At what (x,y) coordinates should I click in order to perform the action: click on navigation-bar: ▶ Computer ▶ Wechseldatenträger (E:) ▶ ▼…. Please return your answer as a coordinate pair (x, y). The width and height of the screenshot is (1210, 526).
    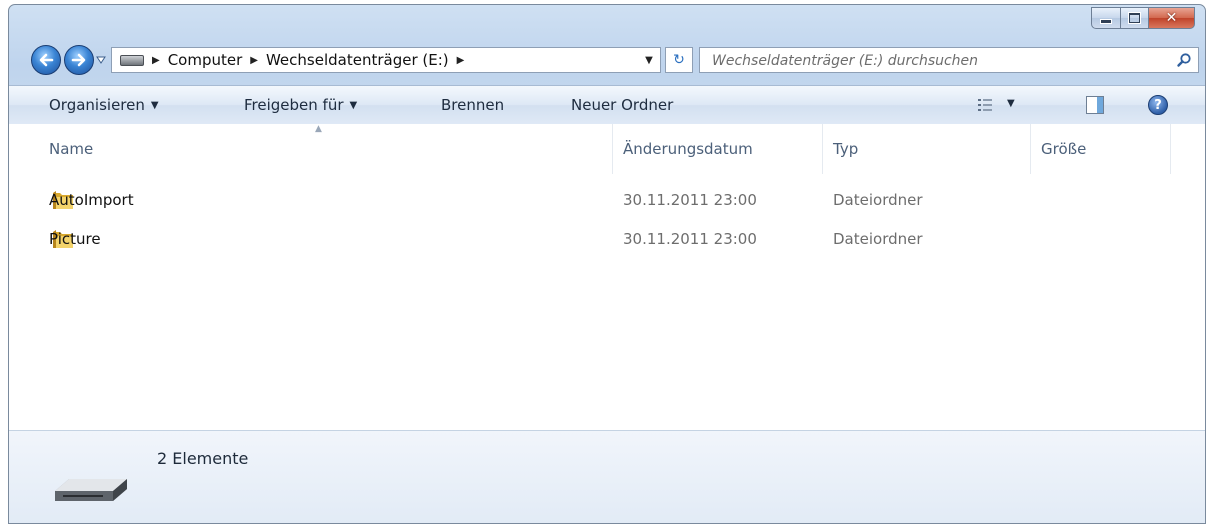
    Looking at the image, I should click on (609, 60).